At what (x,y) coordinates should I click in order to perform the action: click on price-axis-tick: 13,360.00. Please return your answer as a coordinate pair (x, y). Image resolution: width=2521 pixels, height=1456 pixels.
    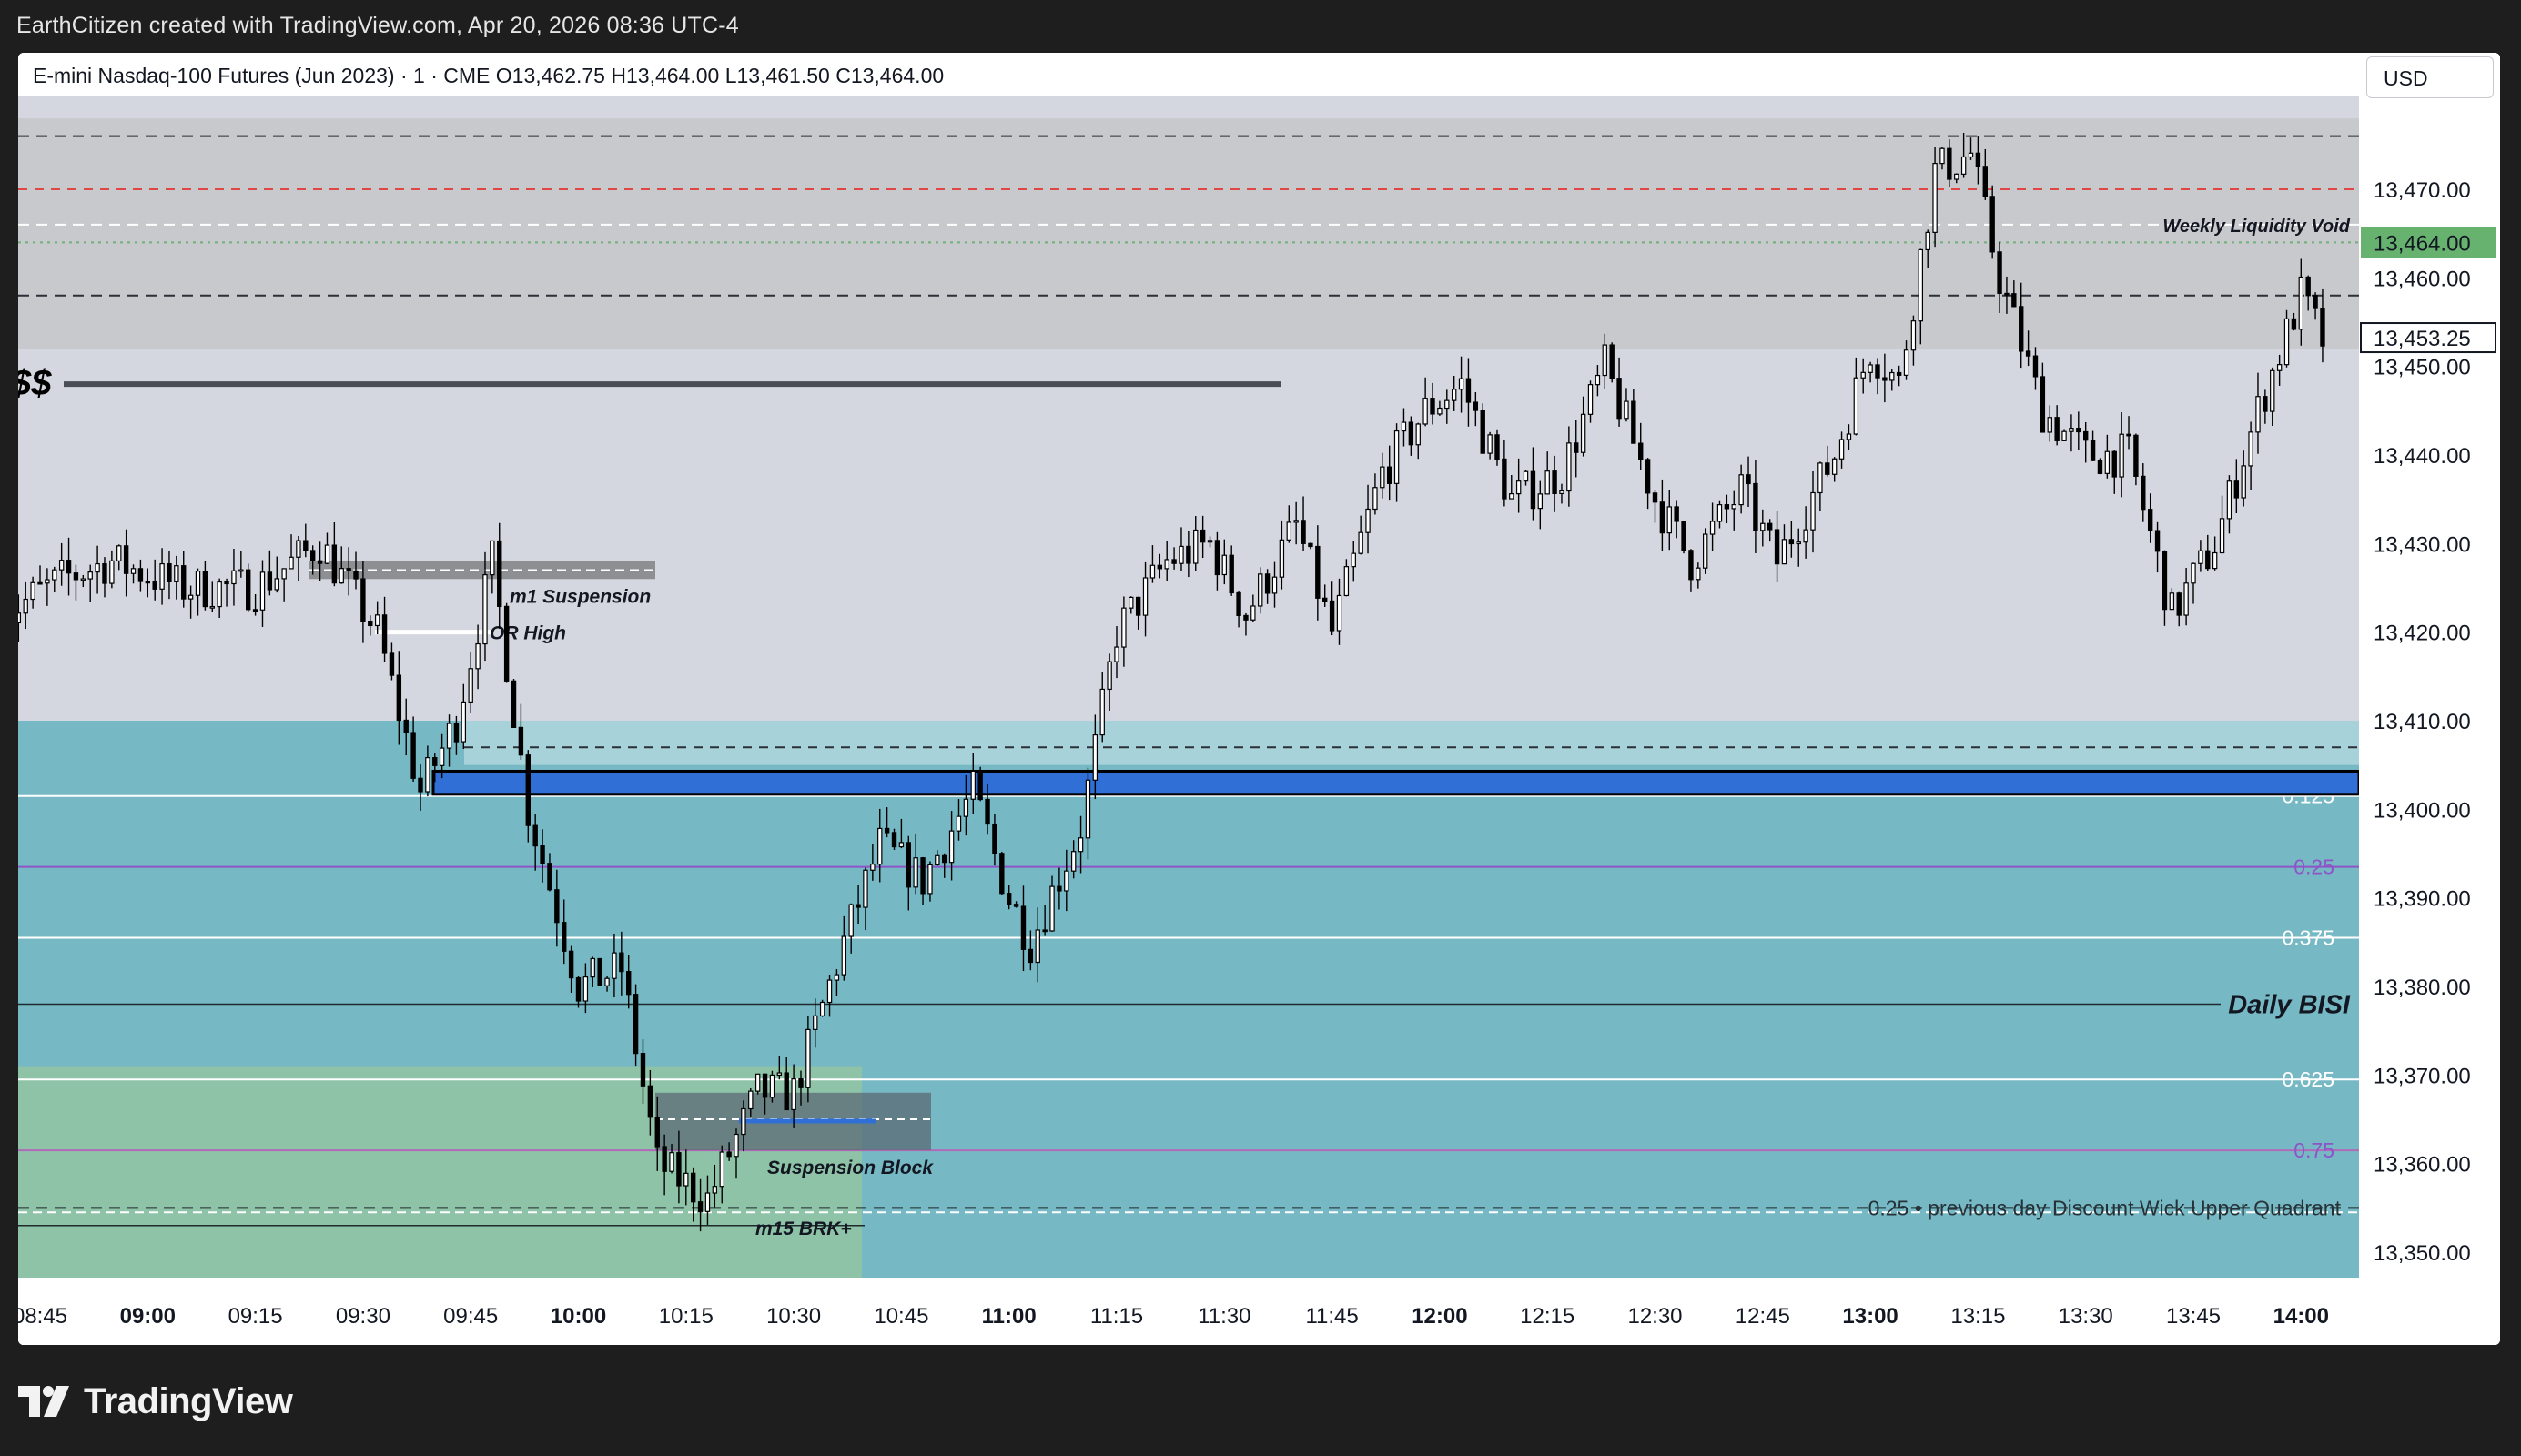
    Looking at the image, I should click on (2423, 1166).